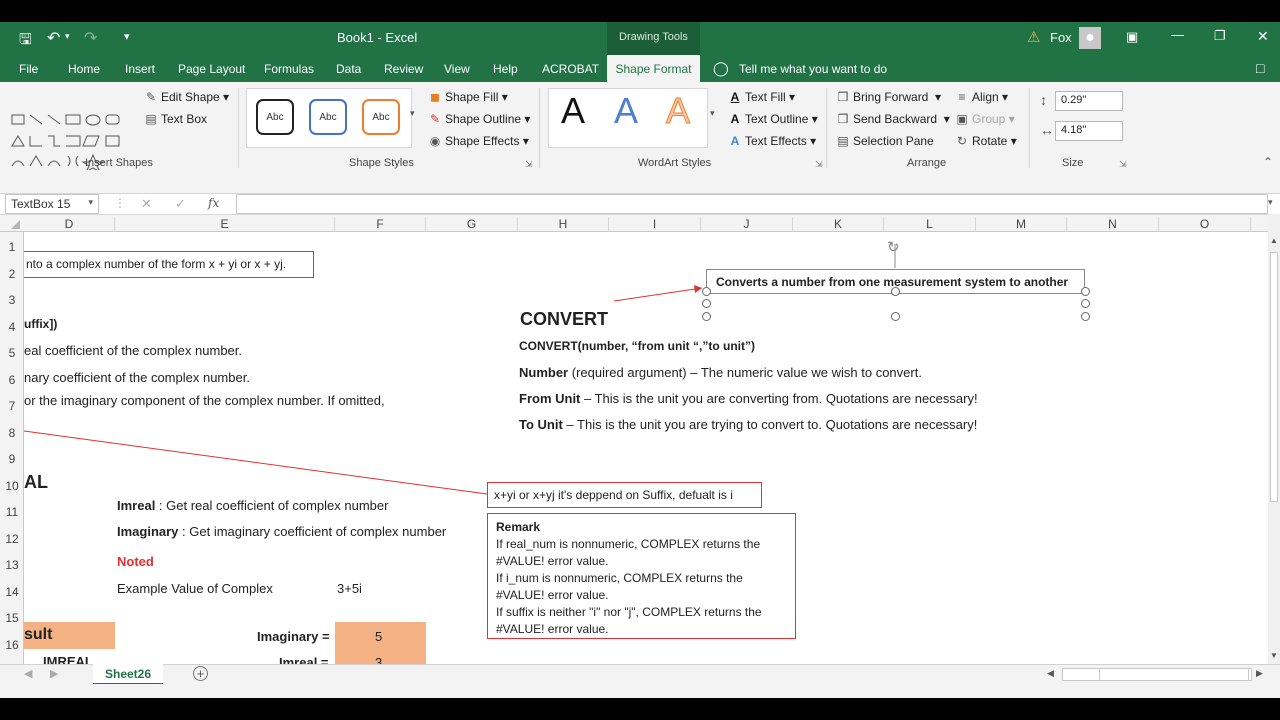  What do you see at coordinates (412, 113) in the screenshot?
I see `gallery-more-icon: ▾` at bounding box center [412, 113].